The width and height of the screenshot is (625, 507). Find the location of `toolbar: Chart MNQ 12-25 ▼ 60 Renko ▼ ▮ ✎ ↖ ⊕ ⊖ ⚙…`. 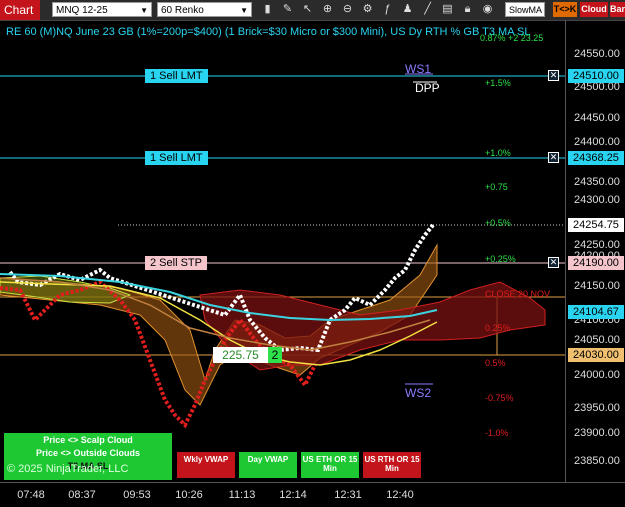

toolbar: Chart MNQ 12-25 ▼ 60 Renko ▼ ▮ ✎ ↖ ⊕ ⊖ ⚙… is located at coordinates (312, 10).